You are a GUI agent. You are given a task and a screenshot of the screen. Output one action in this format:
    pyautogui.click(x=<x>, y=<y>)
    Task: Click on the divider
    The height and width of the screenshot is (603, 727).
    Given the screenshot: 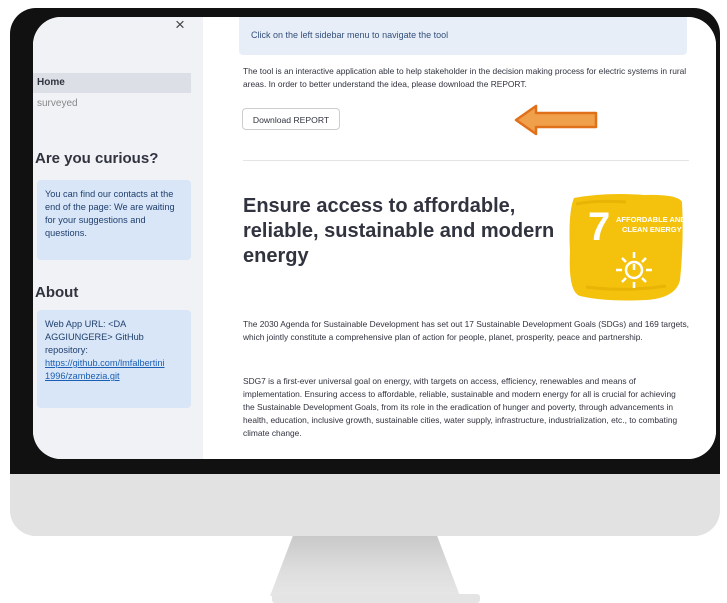 What is the action you would take?
    pyautogui.click(x=466, y=160)
    